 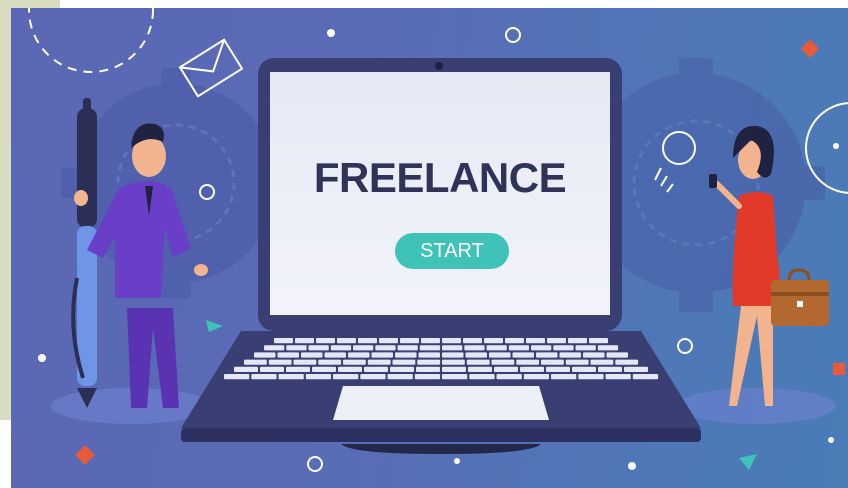 What do you see at coordinates (91, 40) in the screenshot?
I see `dashed-circle-decoration` at bounding box center [91, 40].